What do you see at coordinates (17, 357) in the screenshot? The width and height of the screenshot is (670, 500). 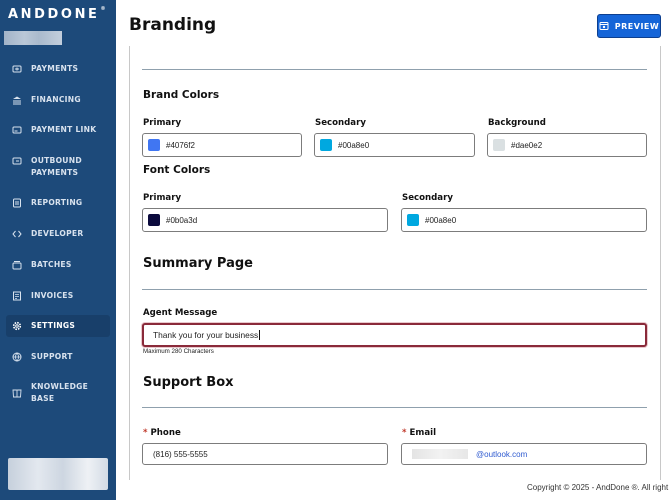 I see `globe-icon` at bounding box center [17, 357].